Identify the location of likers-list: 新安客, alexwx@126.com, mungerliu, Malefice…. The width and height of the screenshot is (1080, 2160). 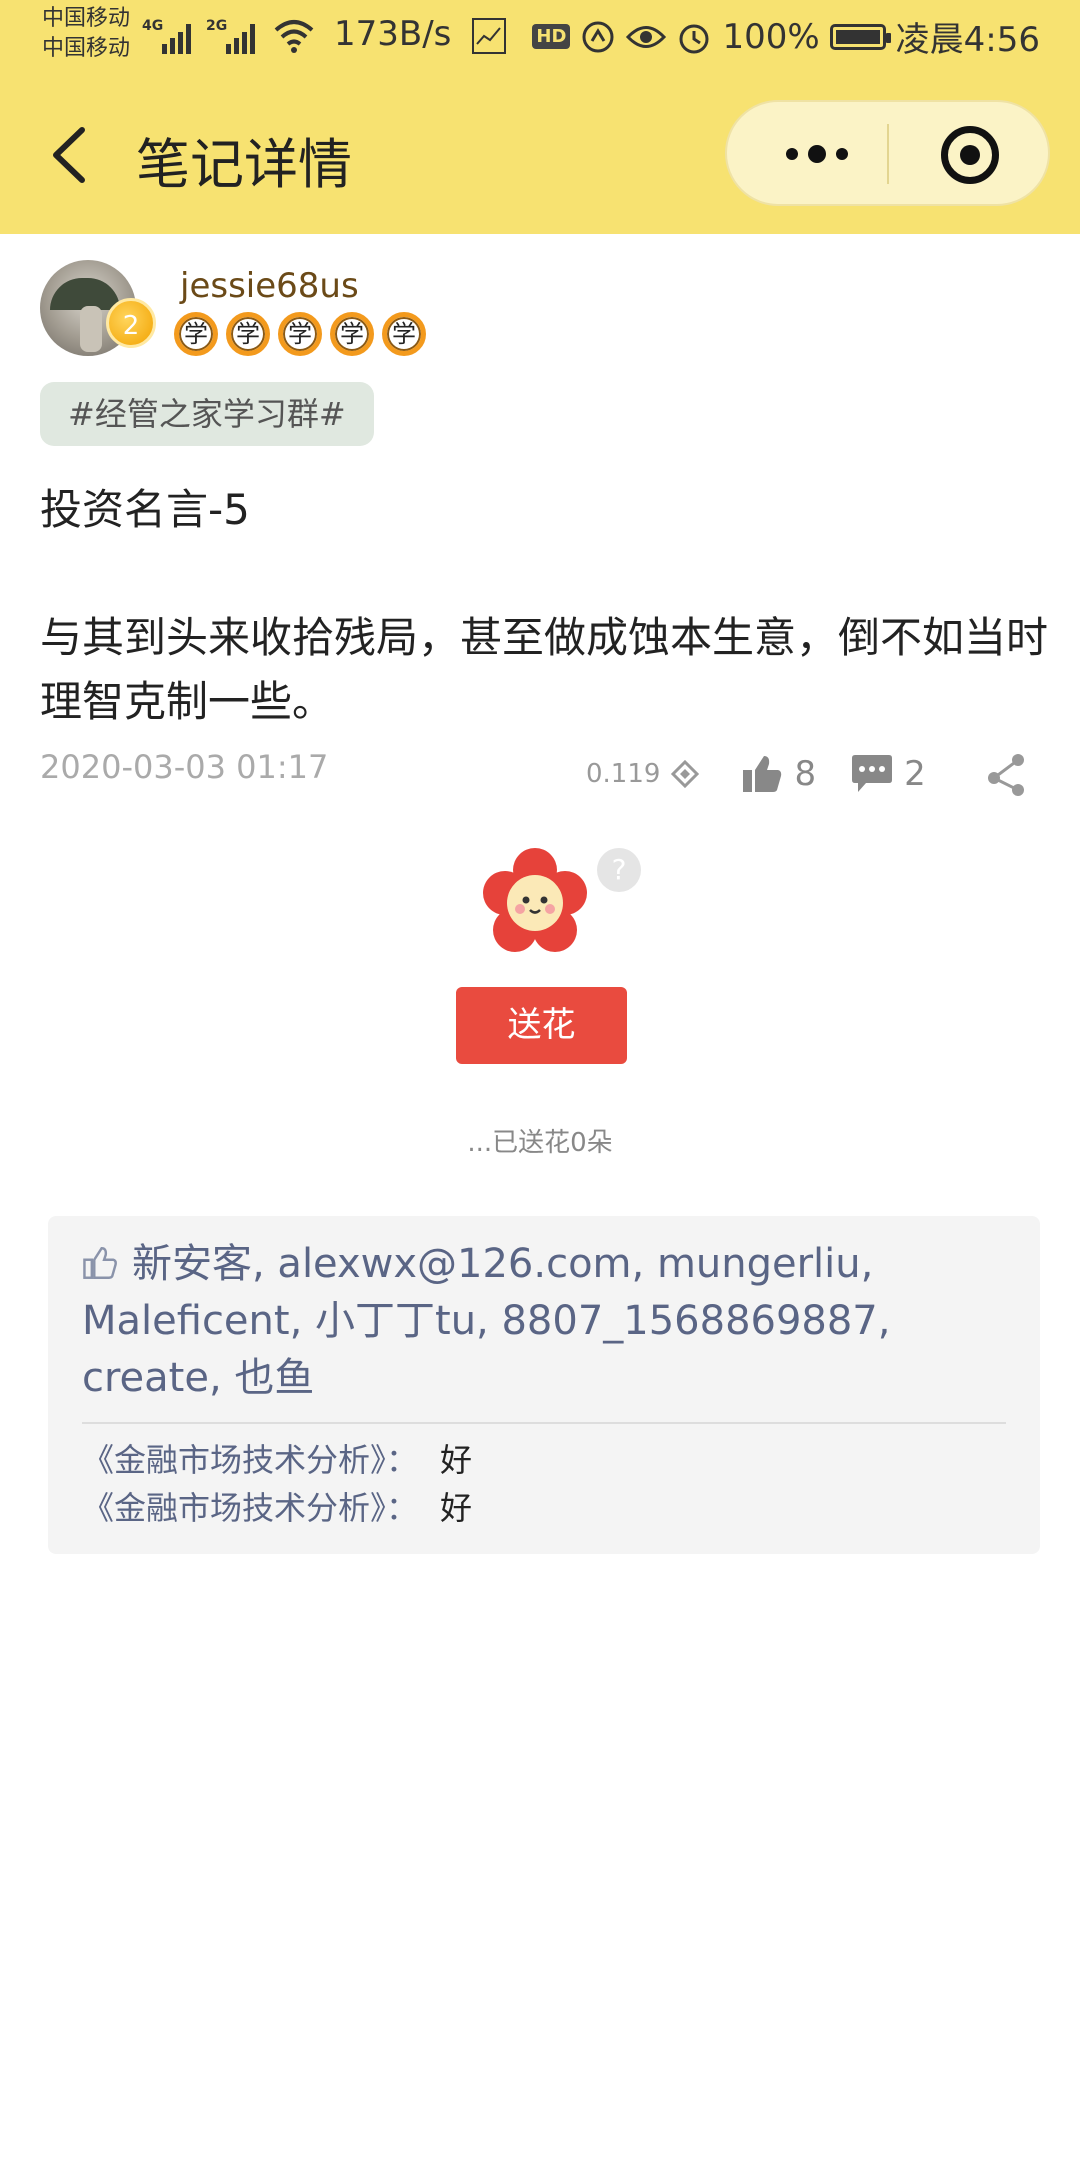
(547, 1321).